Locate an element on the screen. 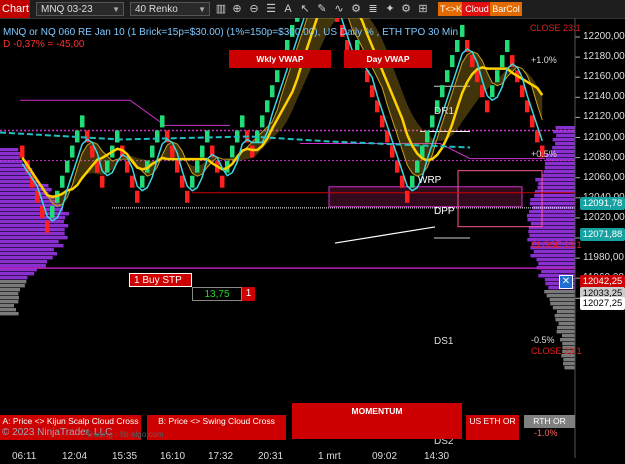 Image resolution: width=625 pixels, height=464 pixels. order-zone-box is located at coordinates (425, 197).